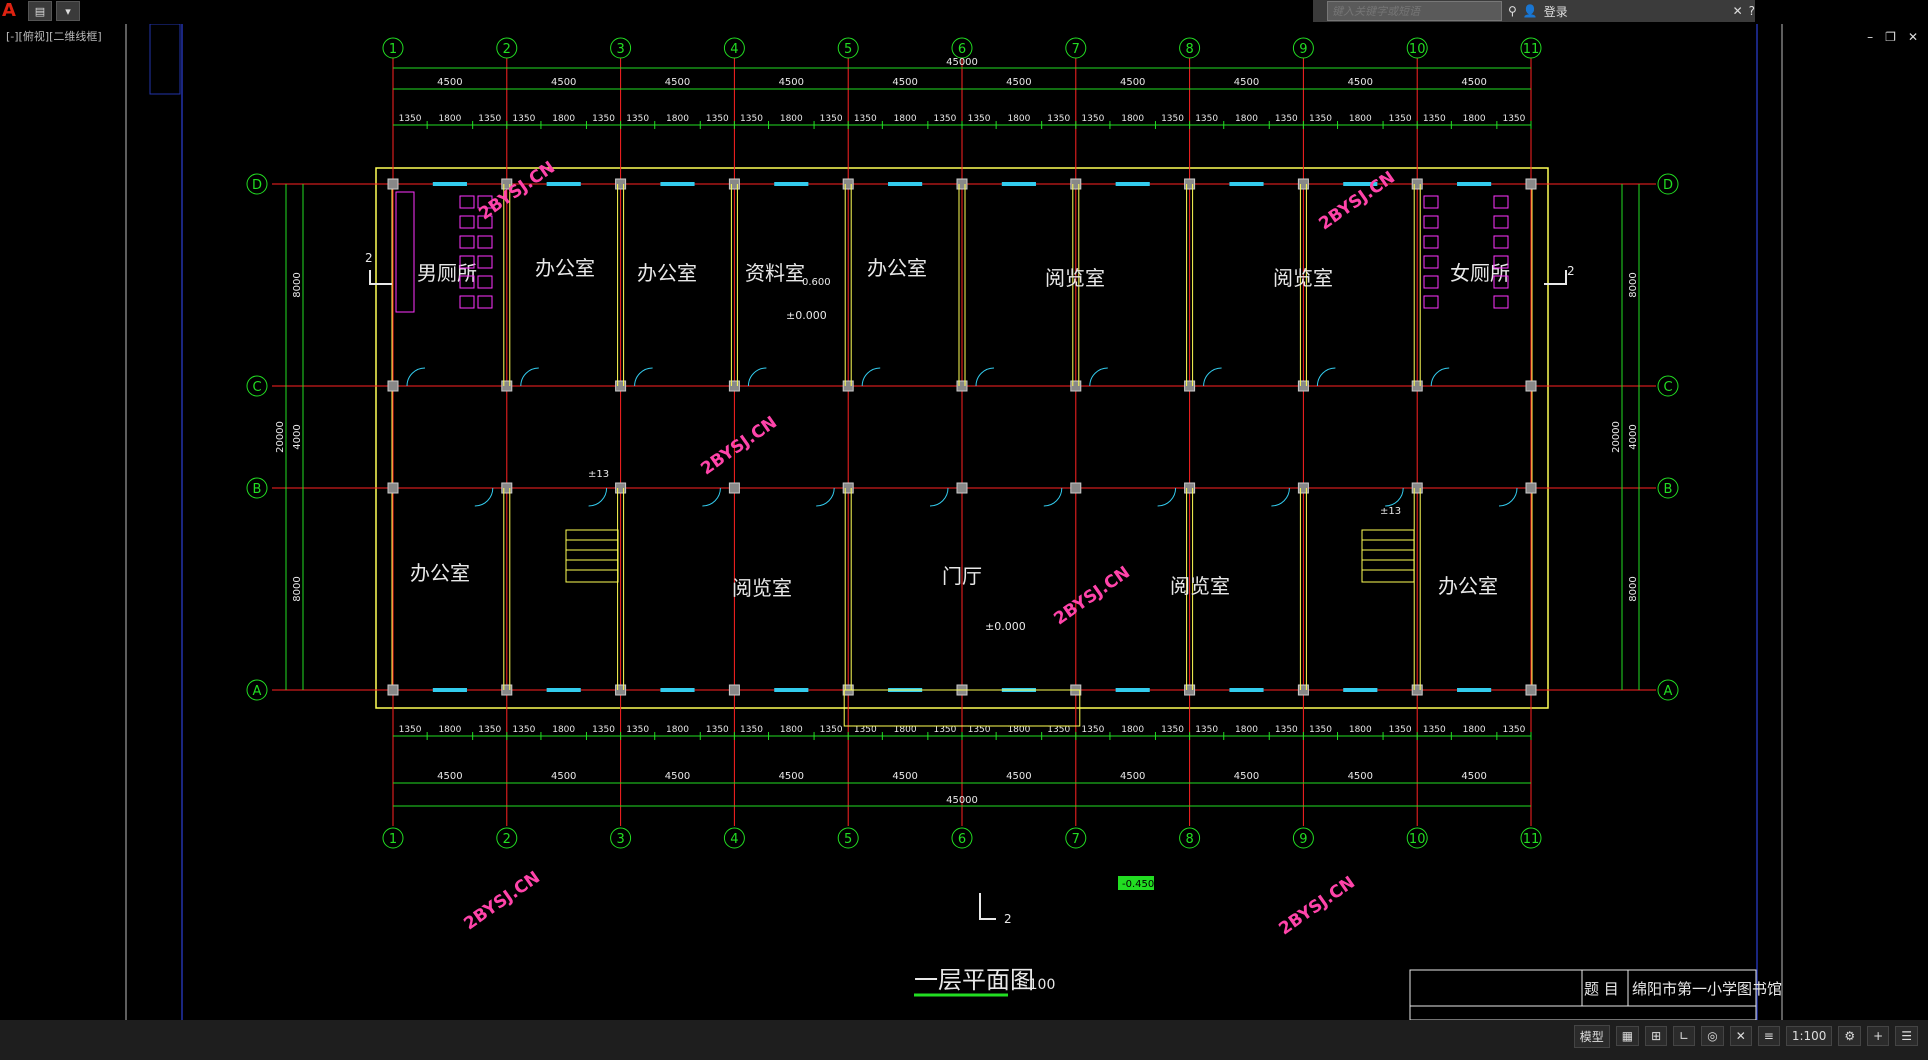 The width and height of the screenshot is (1928, 1060). I want to click on osnap-icon: ✕, so click(1740, 1036).